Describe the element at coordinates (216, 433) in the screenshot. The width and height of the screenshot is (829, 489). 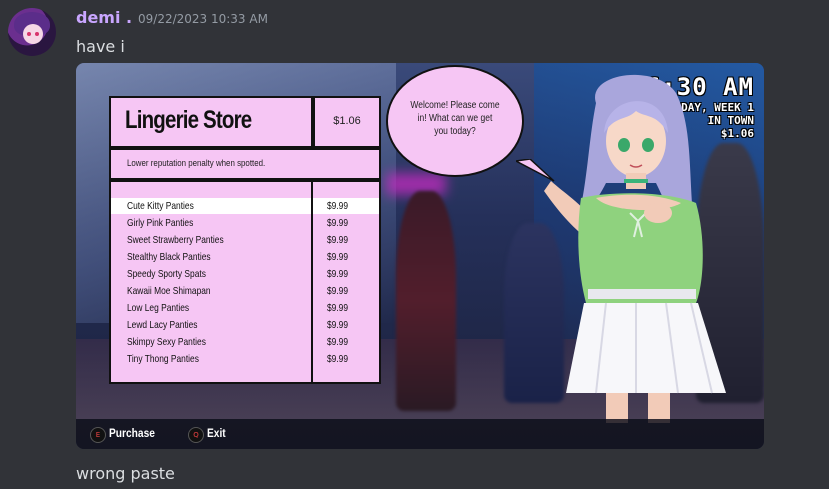
I see `exit-control: Exit` at that location.